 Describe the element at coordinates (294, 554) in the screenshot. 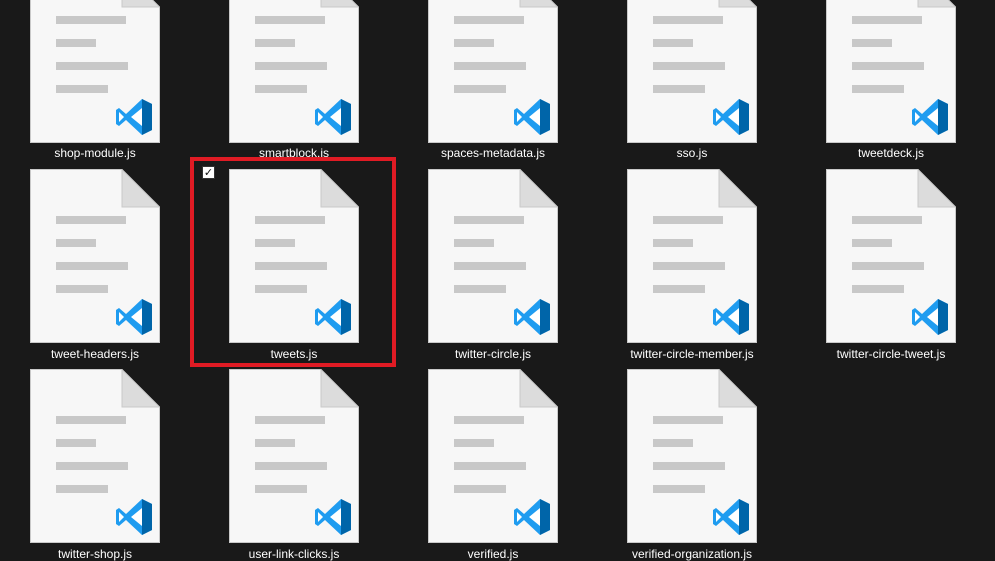

I see `file-name-label: user-link-clicks.js` at that location.